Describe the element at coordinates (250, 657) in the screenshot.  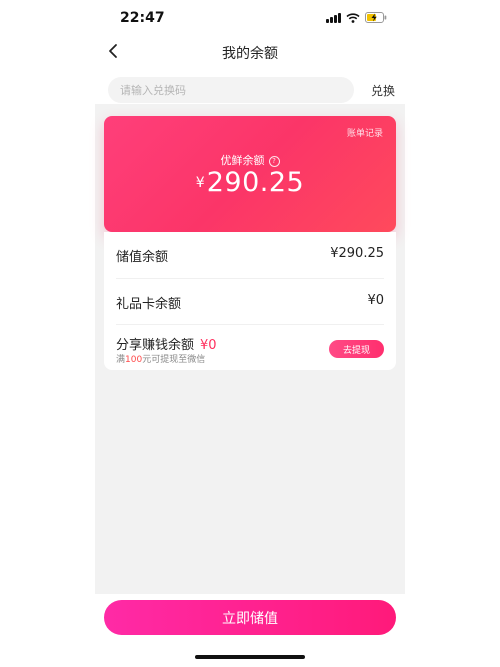
I see `home-indicator` at that location.